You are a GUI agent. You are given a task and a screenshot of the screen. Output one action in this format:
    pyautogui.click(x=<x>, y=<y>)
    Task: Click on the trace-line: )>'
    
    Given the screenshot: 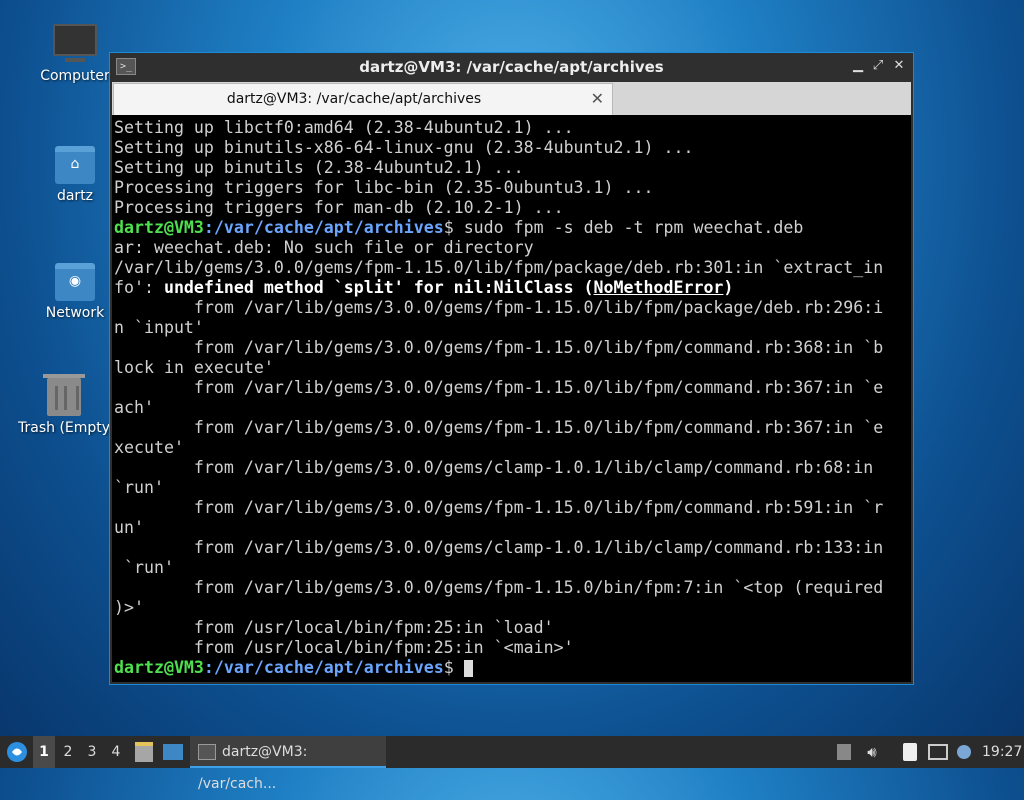 What is the action you would take?
    pyautogui.click(x=129, y=607)
    